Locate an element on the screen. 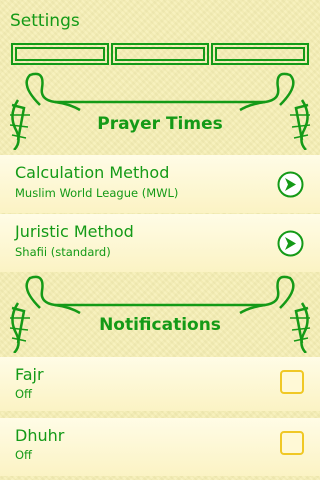 This screenshot has width=320, height=480. dhuhr-title: Dhuhr is located at coordinates (40, 435).